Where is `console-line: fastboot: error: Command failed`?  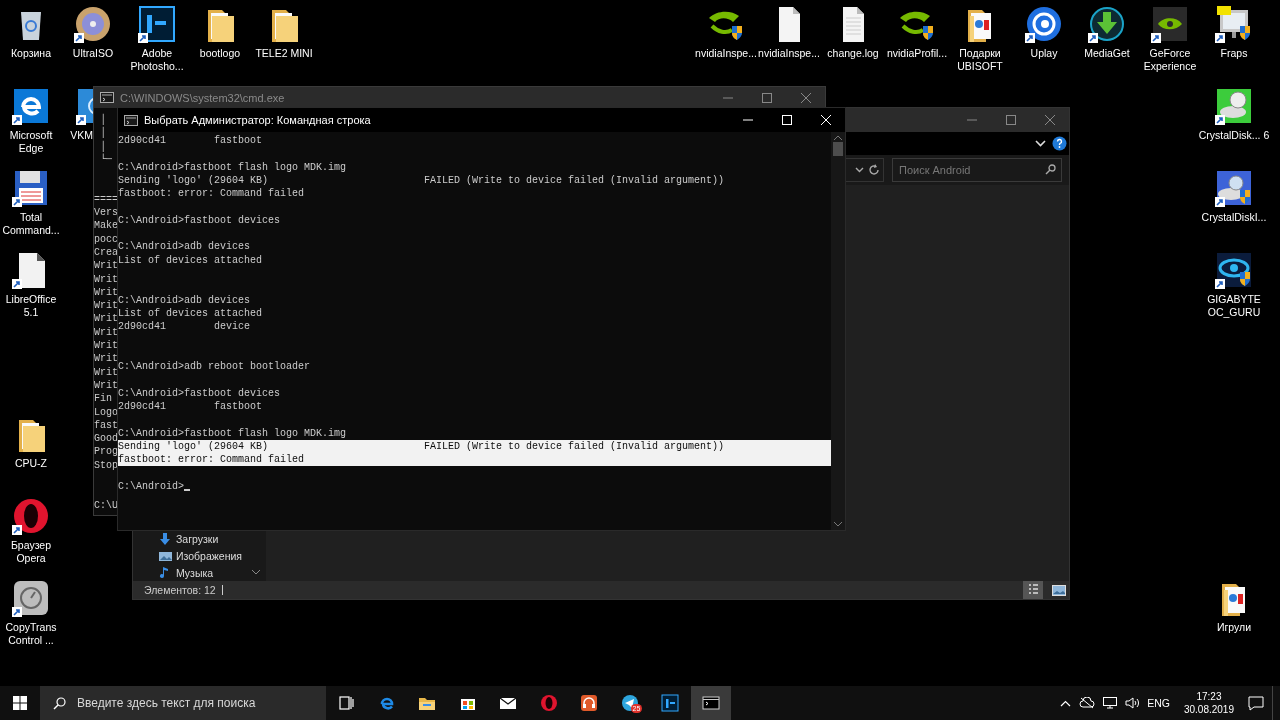 console-line: fastboot: error: Command failed is located at coordinates (212, 194).